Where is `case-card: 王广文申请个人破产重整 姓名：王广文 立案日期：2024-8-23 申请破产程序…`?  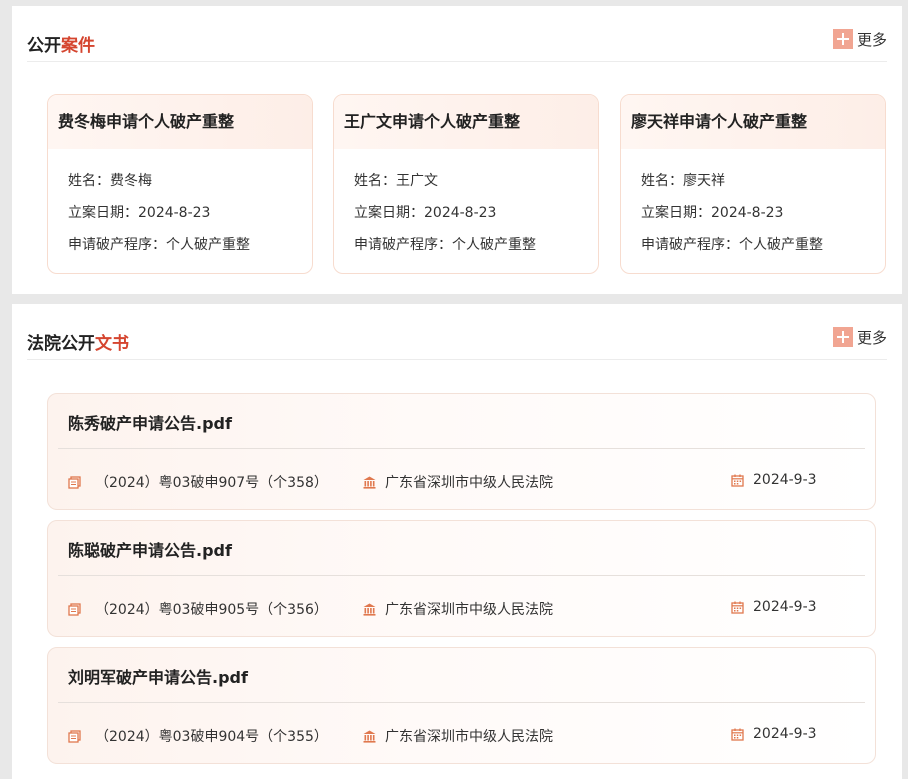
case-card: 王广文申请个人破产重整 姓名：王广文 立案日期：2024-8-23 申请破产程序… is located at coordinates (466, 184).